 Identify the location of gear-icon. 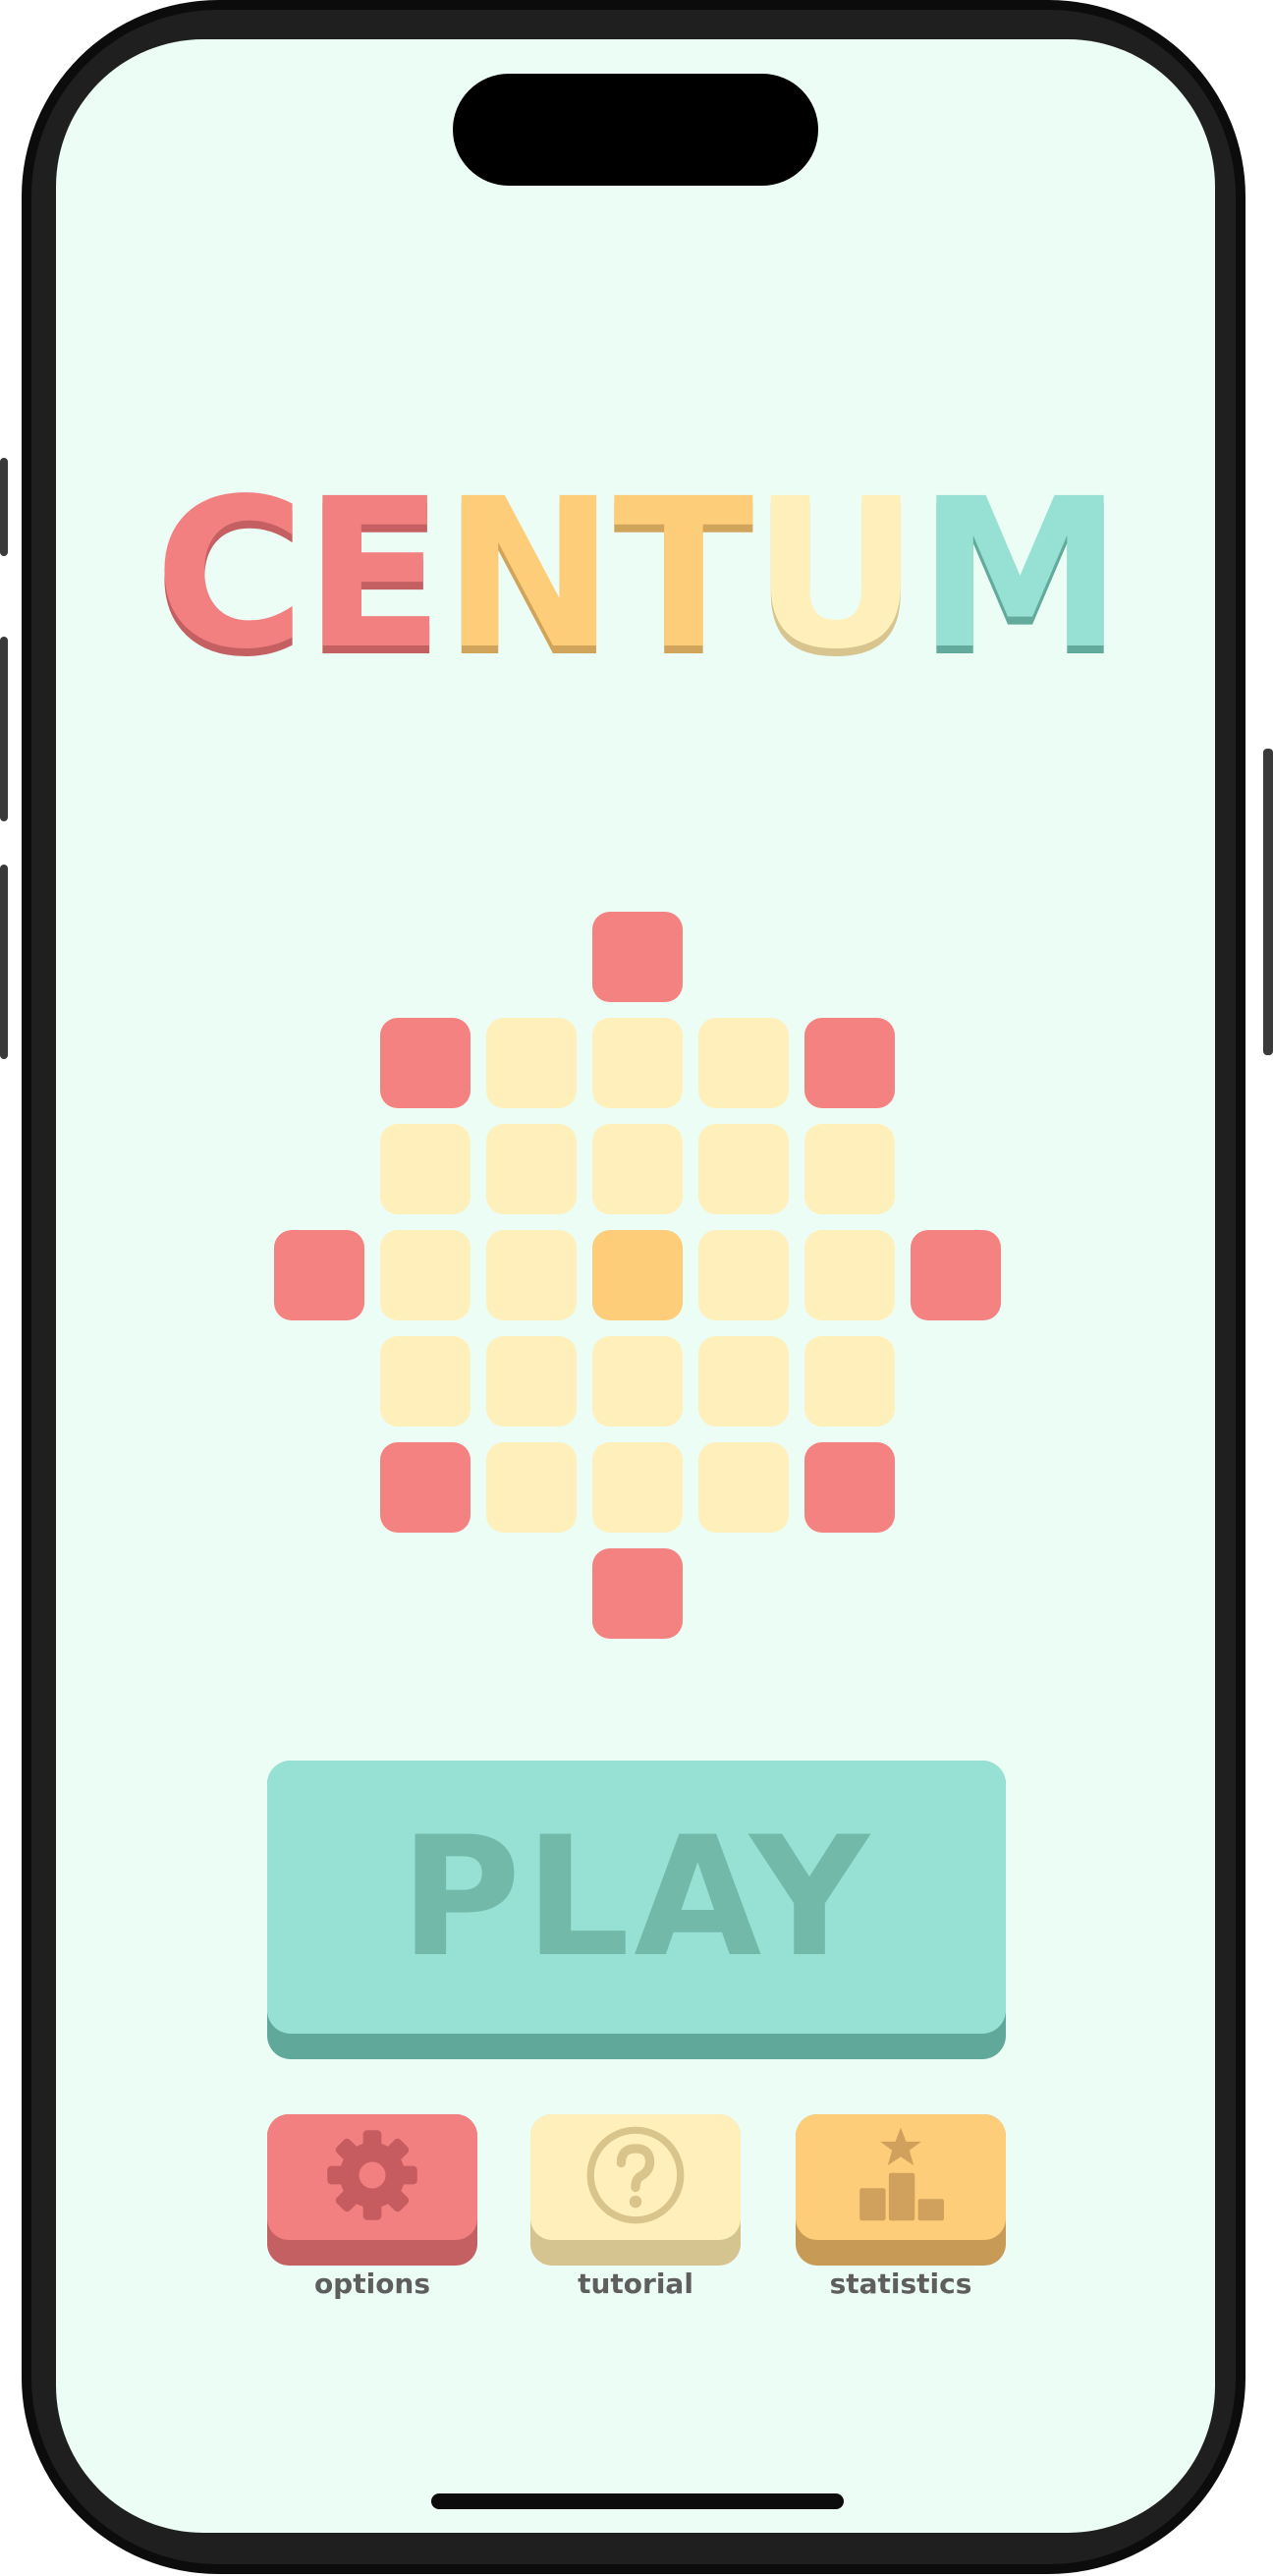
(372, 2177).